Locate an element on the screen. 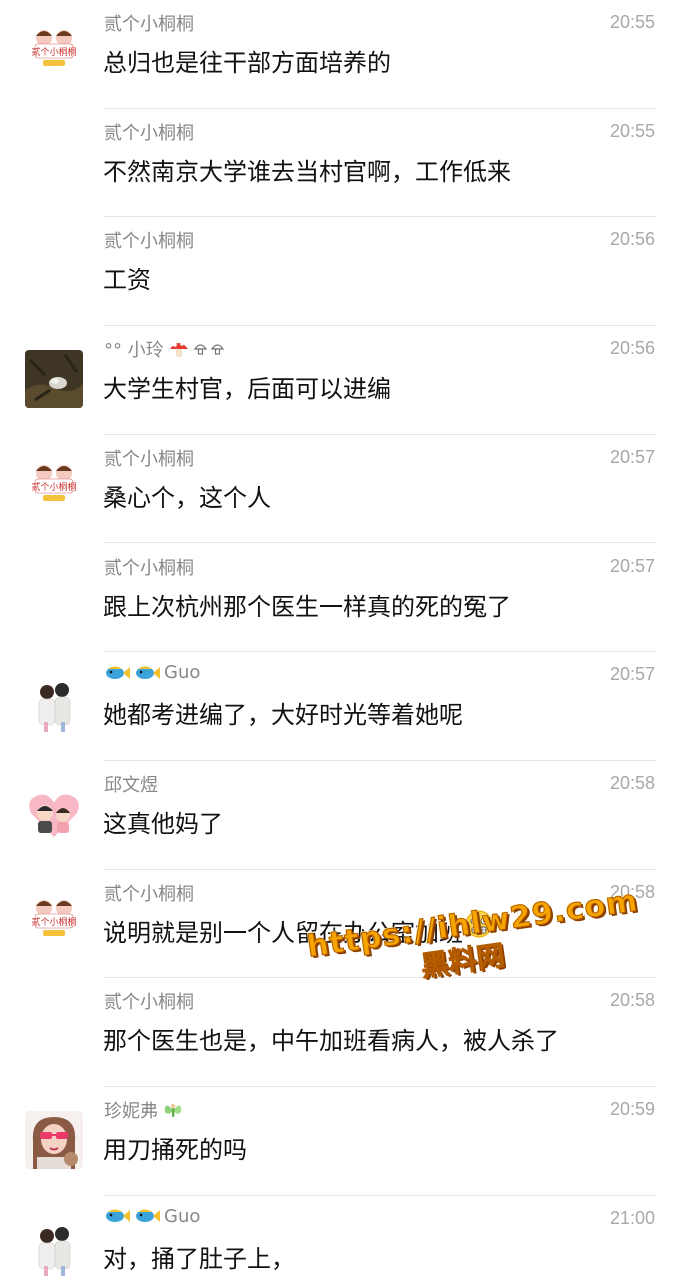 The width and height of the screenshot is (683, 1280). chat-row: 贰个小桐桐 贰个小桐桐 20:57 桑心个，这个人 is located at coordinates (341, 489).